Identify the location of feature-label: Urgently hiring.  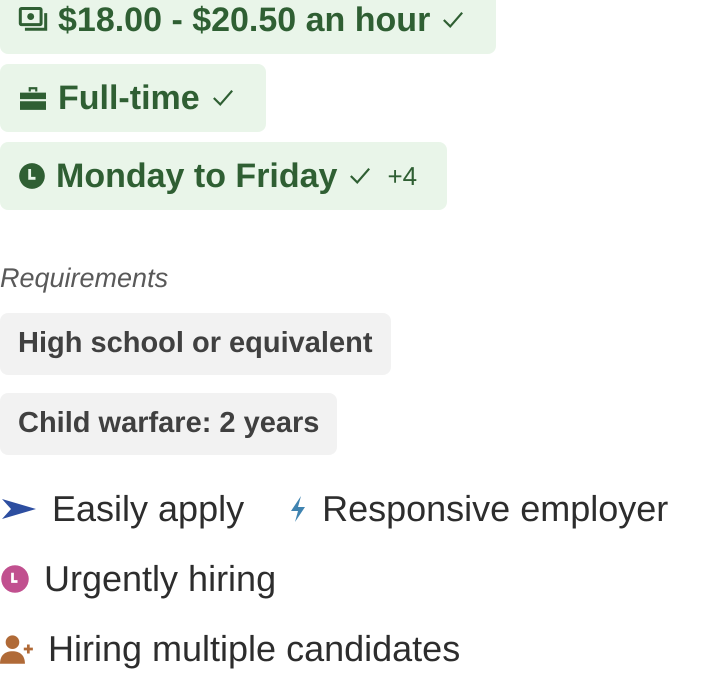
(160, 578).